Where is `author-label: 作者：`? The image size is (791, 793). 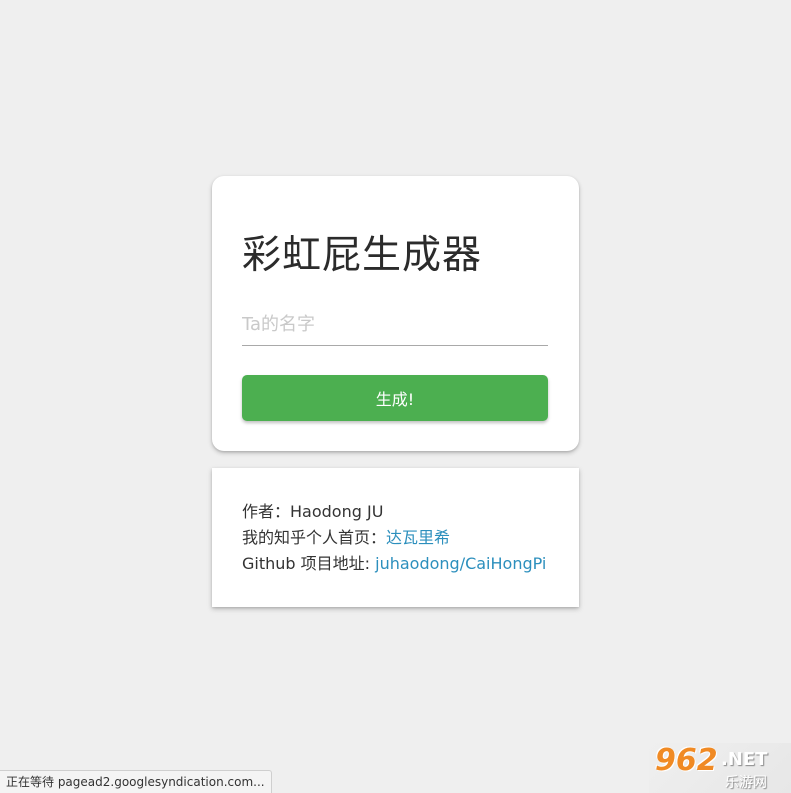 author-label: 作者： is located at coordinates (266, 511).